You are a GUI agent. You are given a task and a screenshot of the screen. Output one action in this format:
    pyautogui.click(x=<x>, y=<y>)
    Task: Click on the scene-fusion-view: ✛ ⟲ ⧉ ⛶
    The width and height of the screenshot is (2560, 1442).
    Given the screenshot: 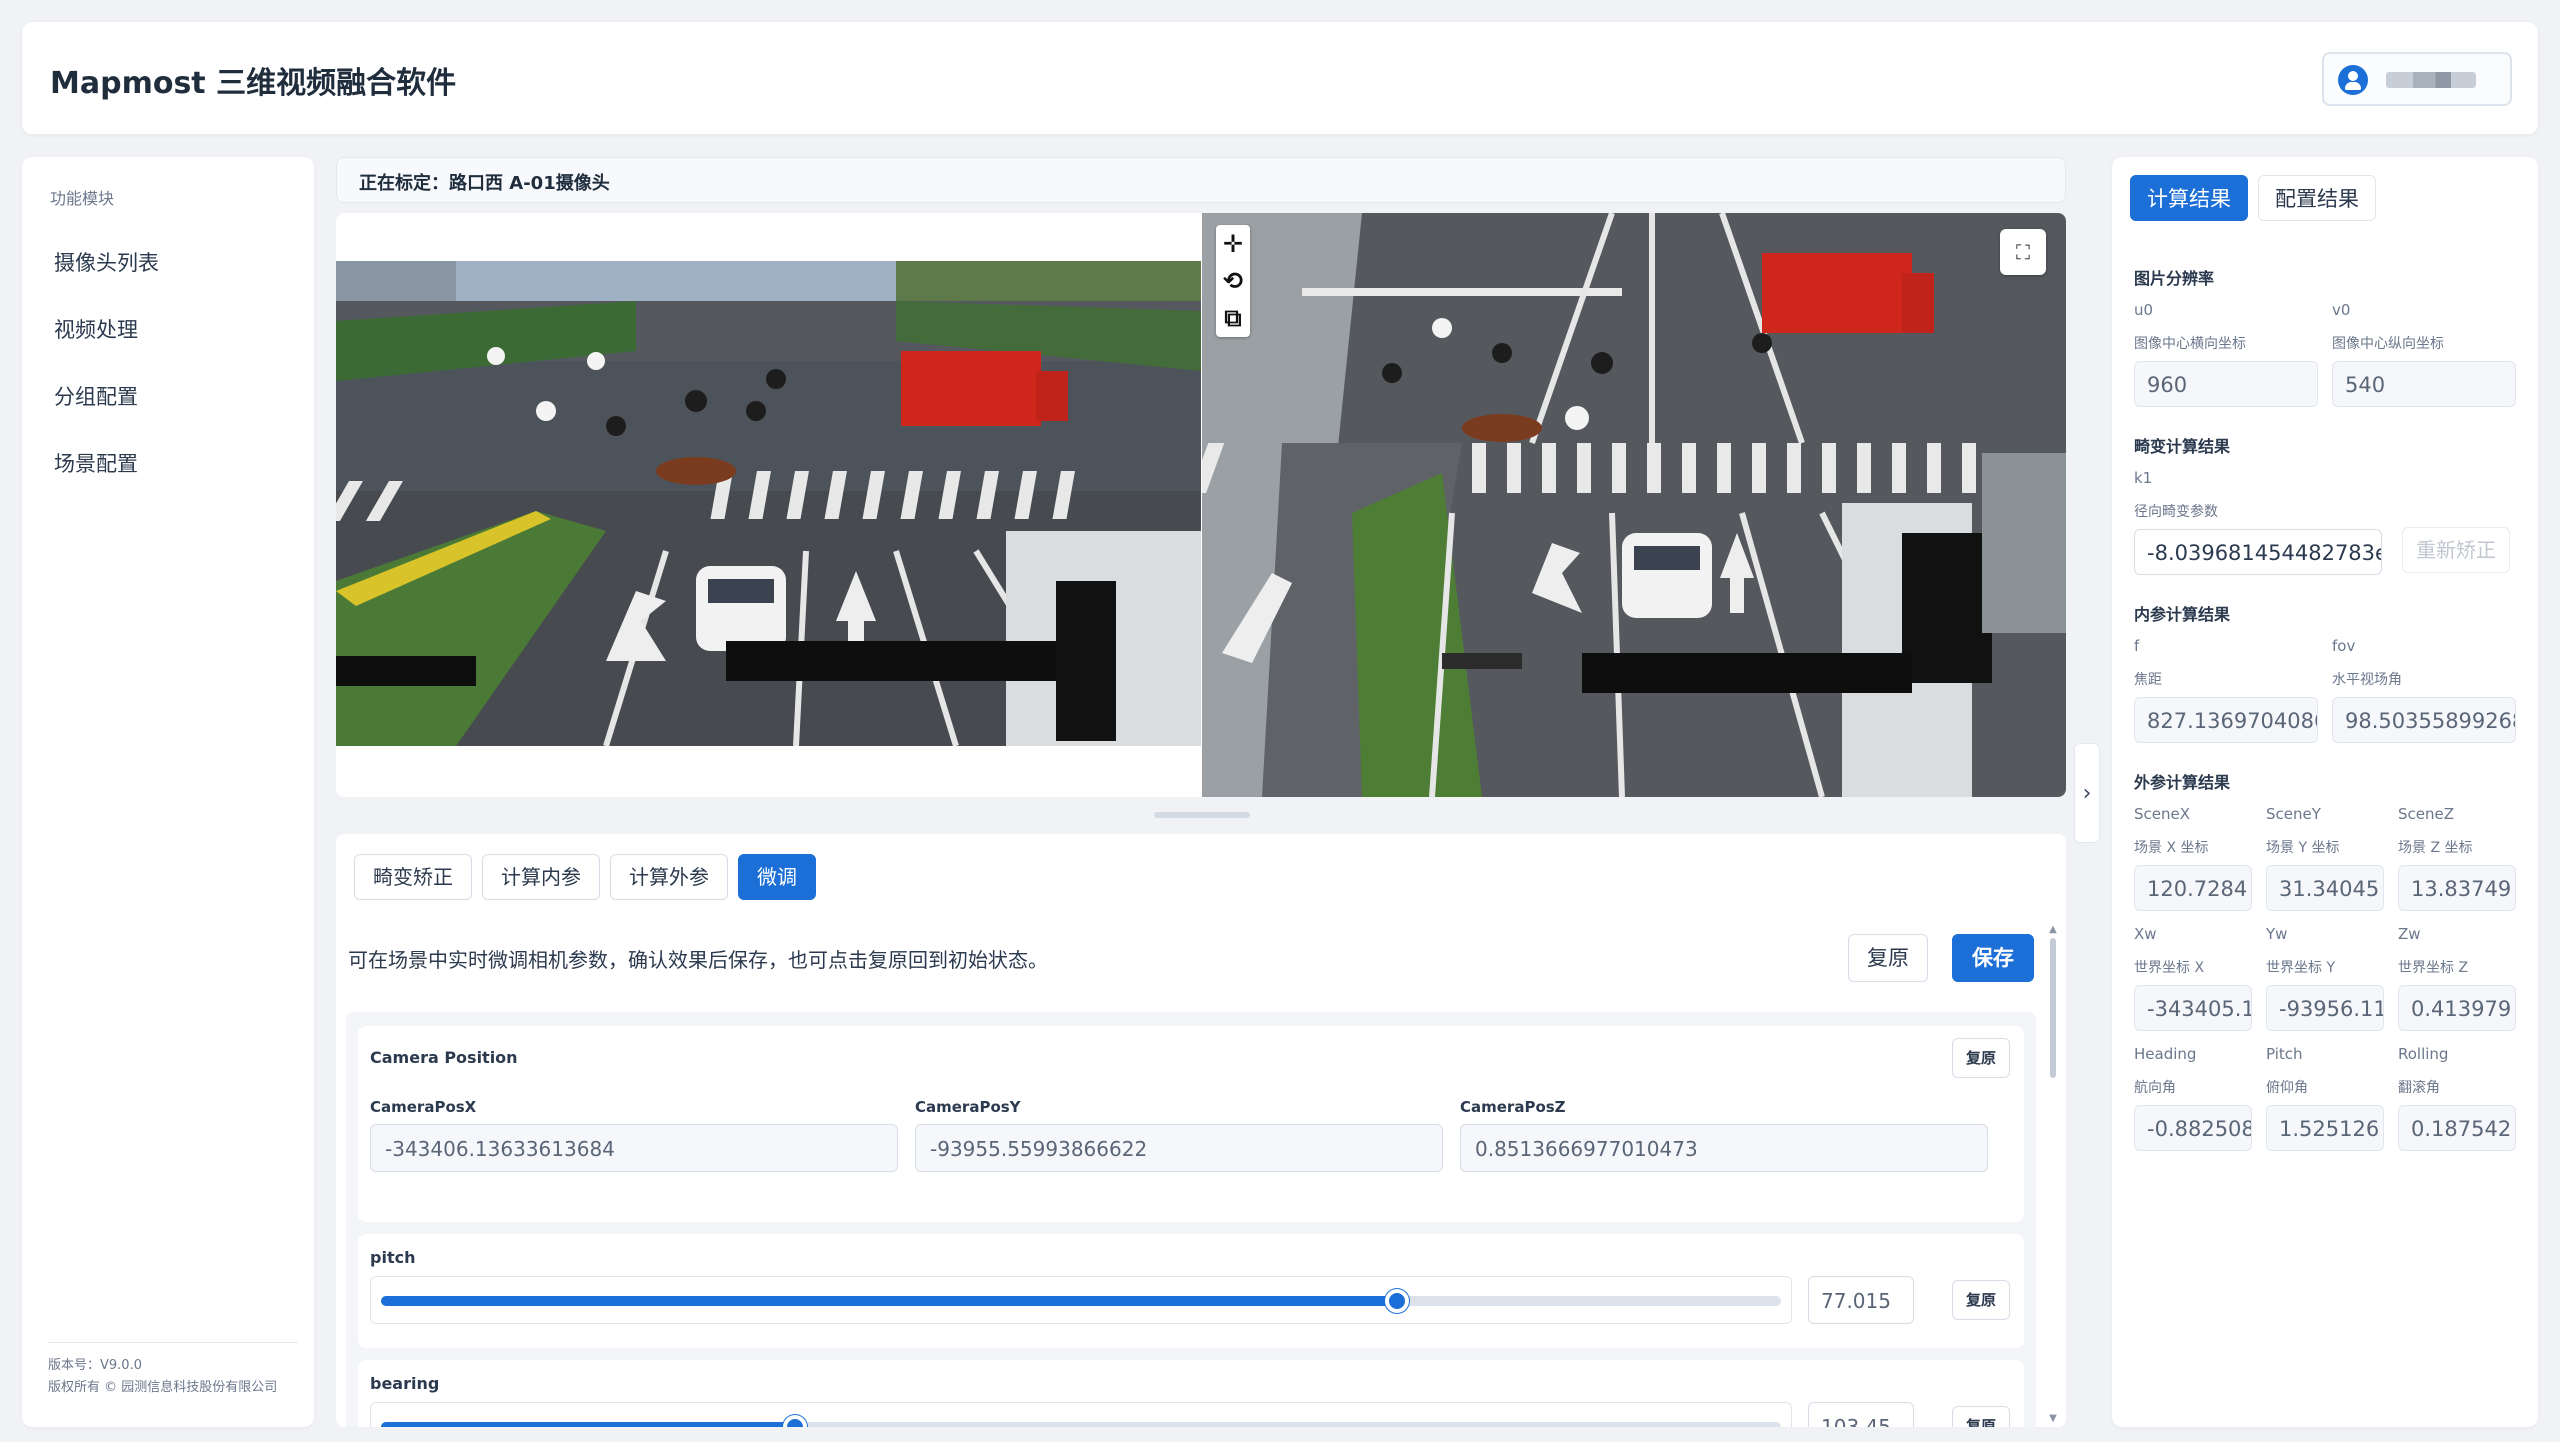 What is the action you would take?
    pyautogui.click(x=1634, y=505)
    